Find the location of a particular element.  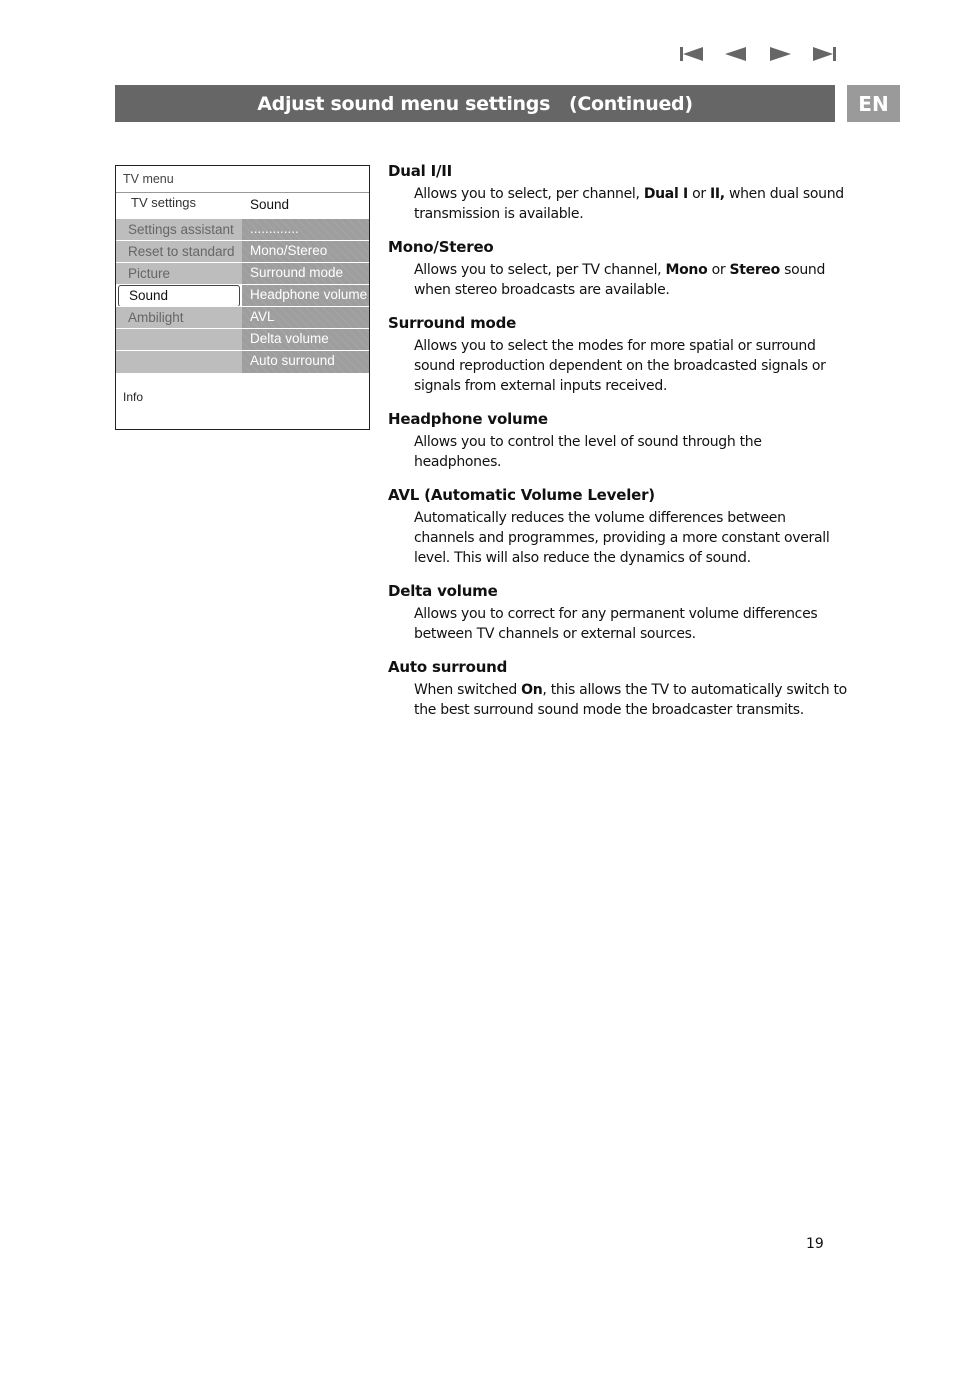

menu-item-right: Surround mode is located at coordinates (305, 274).